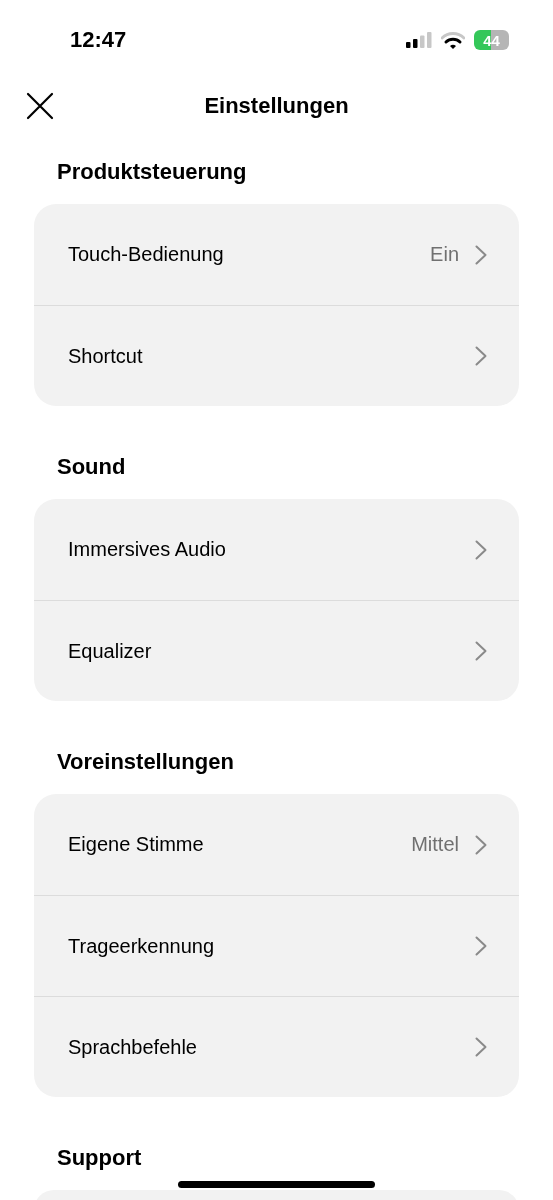 Image resolution: width=553 pixels, height=1200 pixels. What do you see at coordinates (276, 355) in the screenshot?
I see `settings-row: Shortcut` at bounding box center [276, 355].